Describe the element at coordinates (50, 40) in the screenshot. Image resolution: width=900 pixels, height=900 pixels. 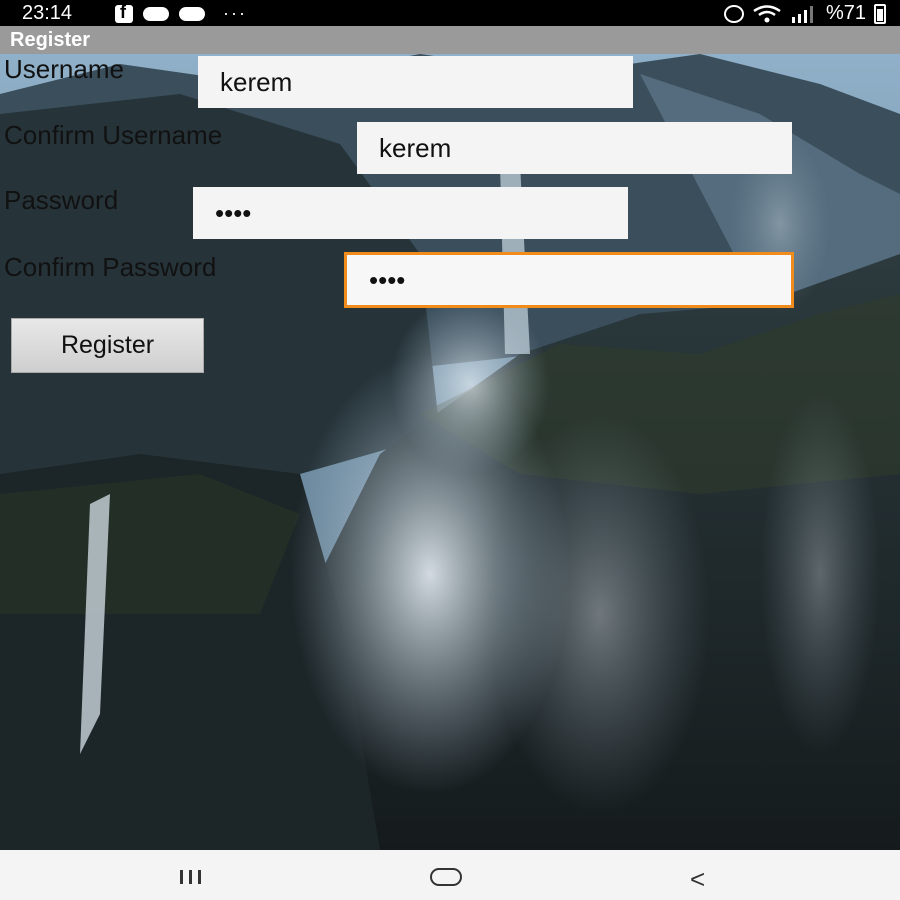
I see `page-title: Register` at that location.